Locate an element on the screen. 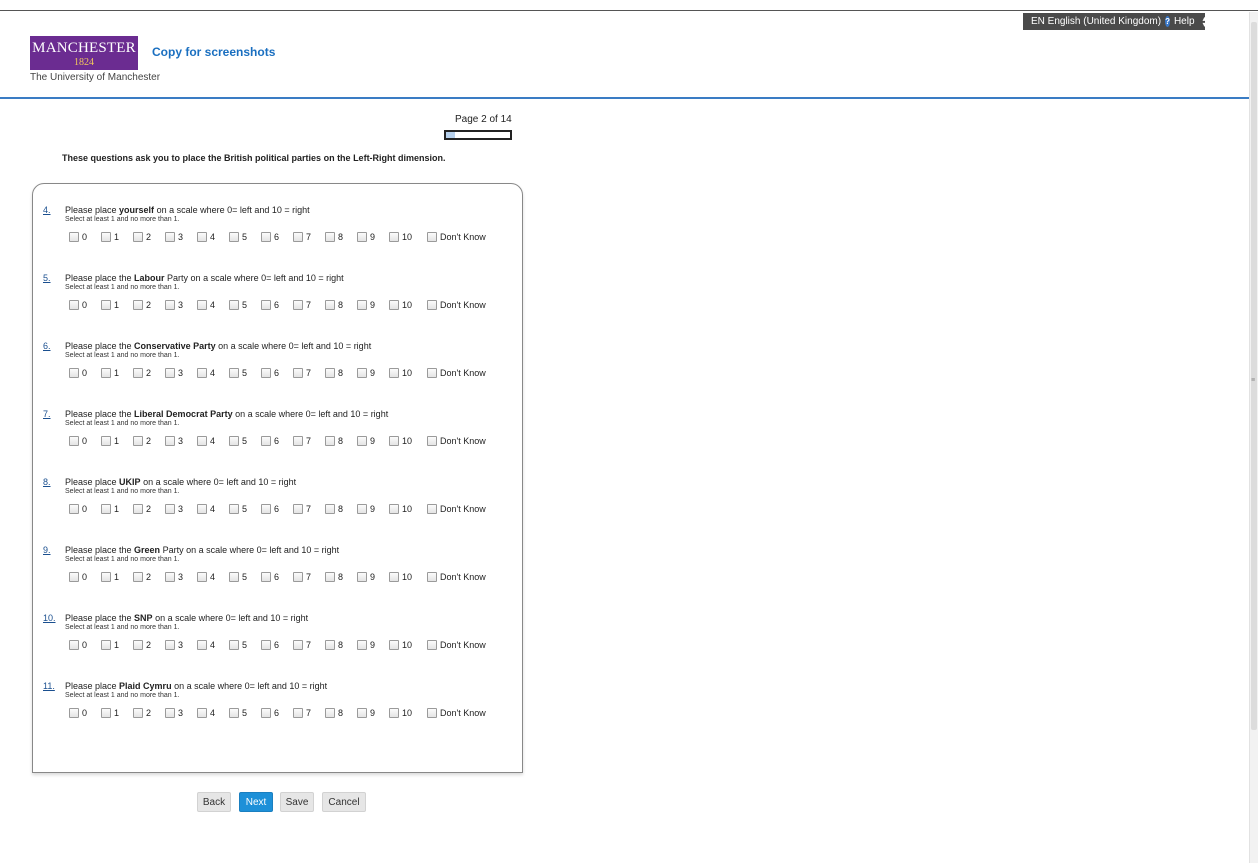  next-button: Next is located at coordinates (256, 802).